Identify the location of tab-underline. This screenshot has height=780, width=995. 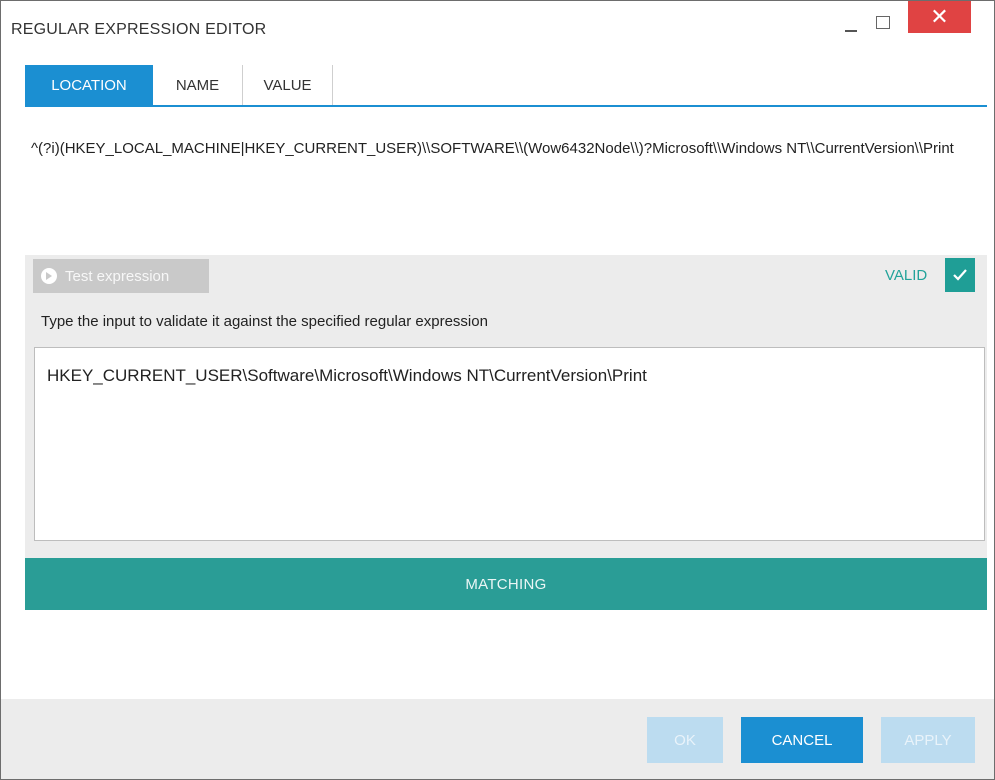
(506, 106).